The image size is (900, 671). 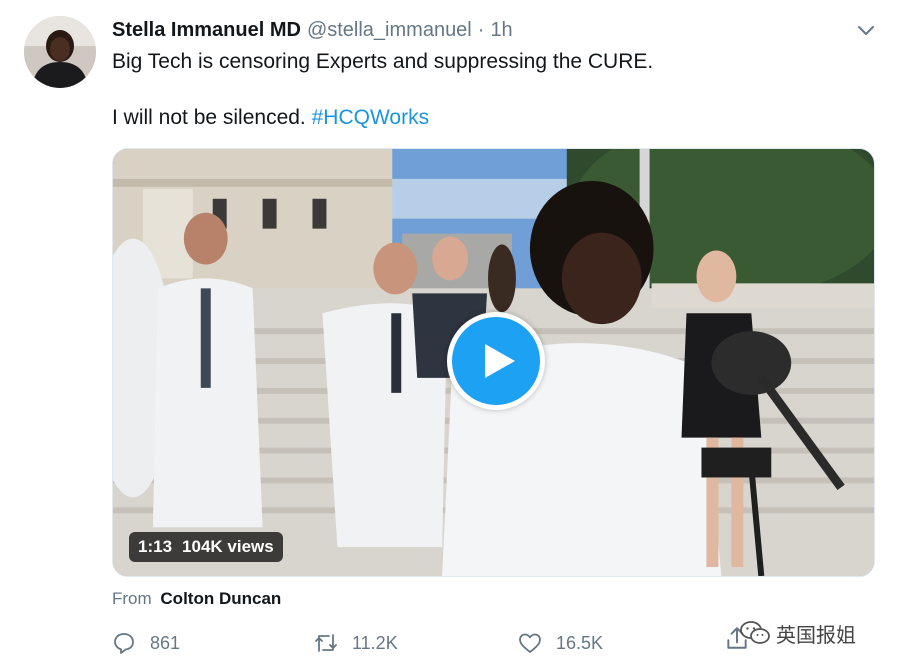 What do you see at coordinates (220, 598) in the screenshot?
I see `attribution-source-link: Colton Duncan` at bounding box center [220, 598].